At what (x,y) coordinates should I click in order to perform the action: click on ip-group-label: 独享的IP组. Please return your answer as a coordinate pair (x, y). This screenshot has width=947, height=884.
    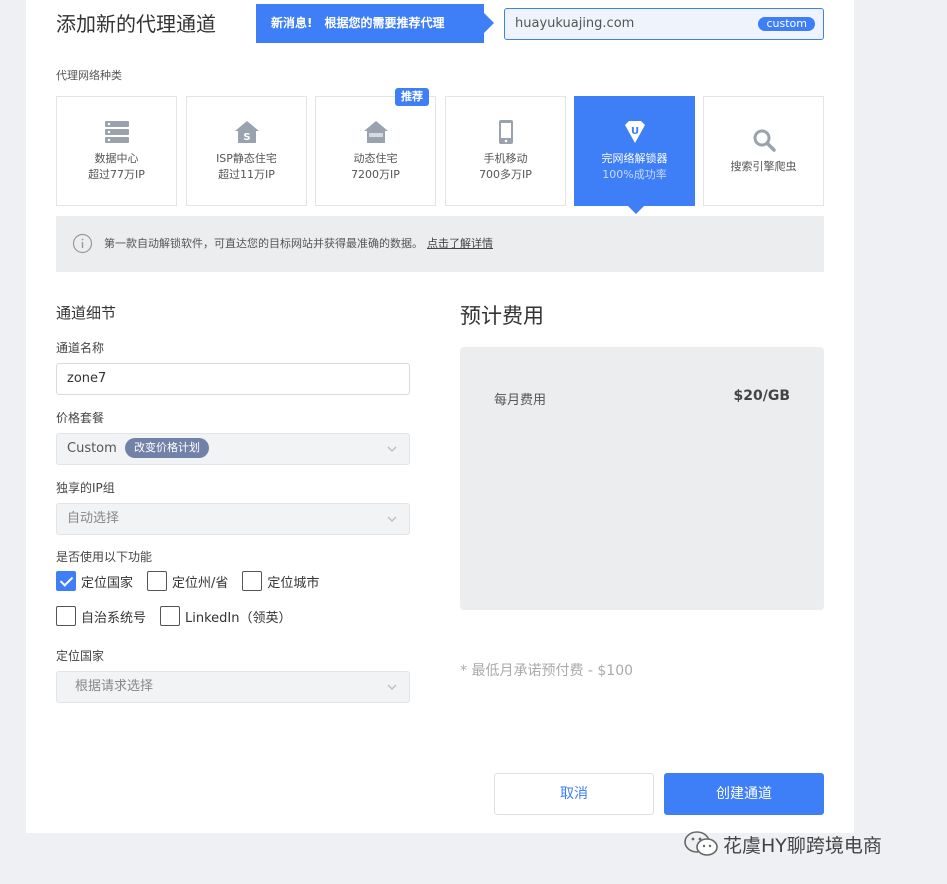
    Looking at the image, I should click on (85, 488).